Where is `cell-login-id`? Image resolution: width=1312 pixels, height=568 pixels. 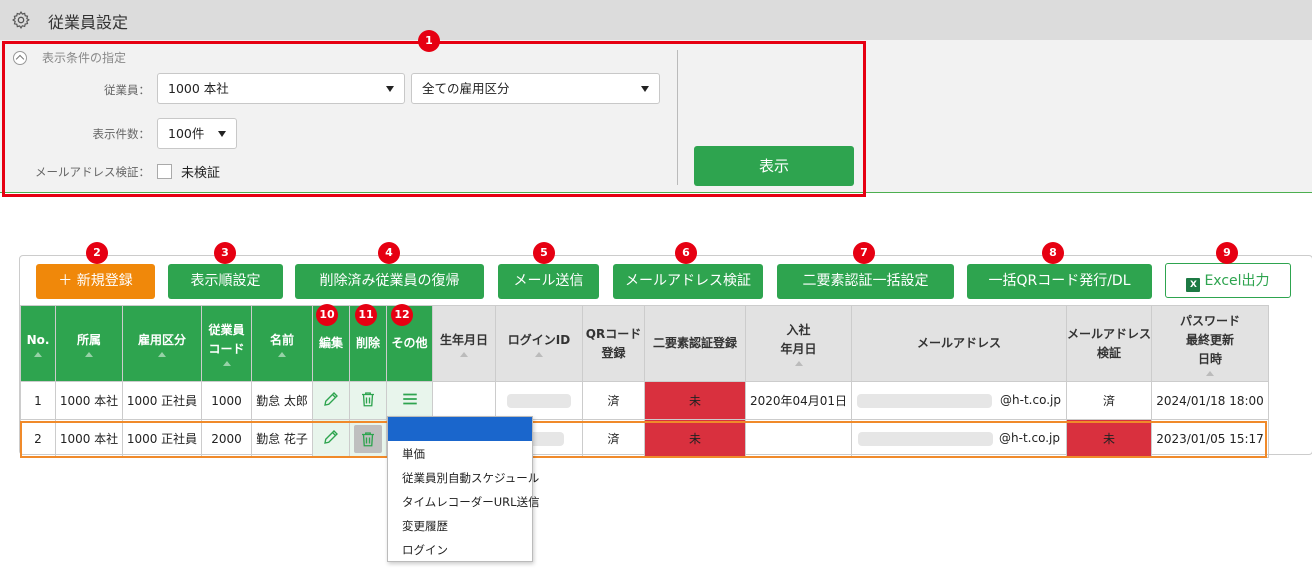 cell-login-id is located at coordinates (539, 400).